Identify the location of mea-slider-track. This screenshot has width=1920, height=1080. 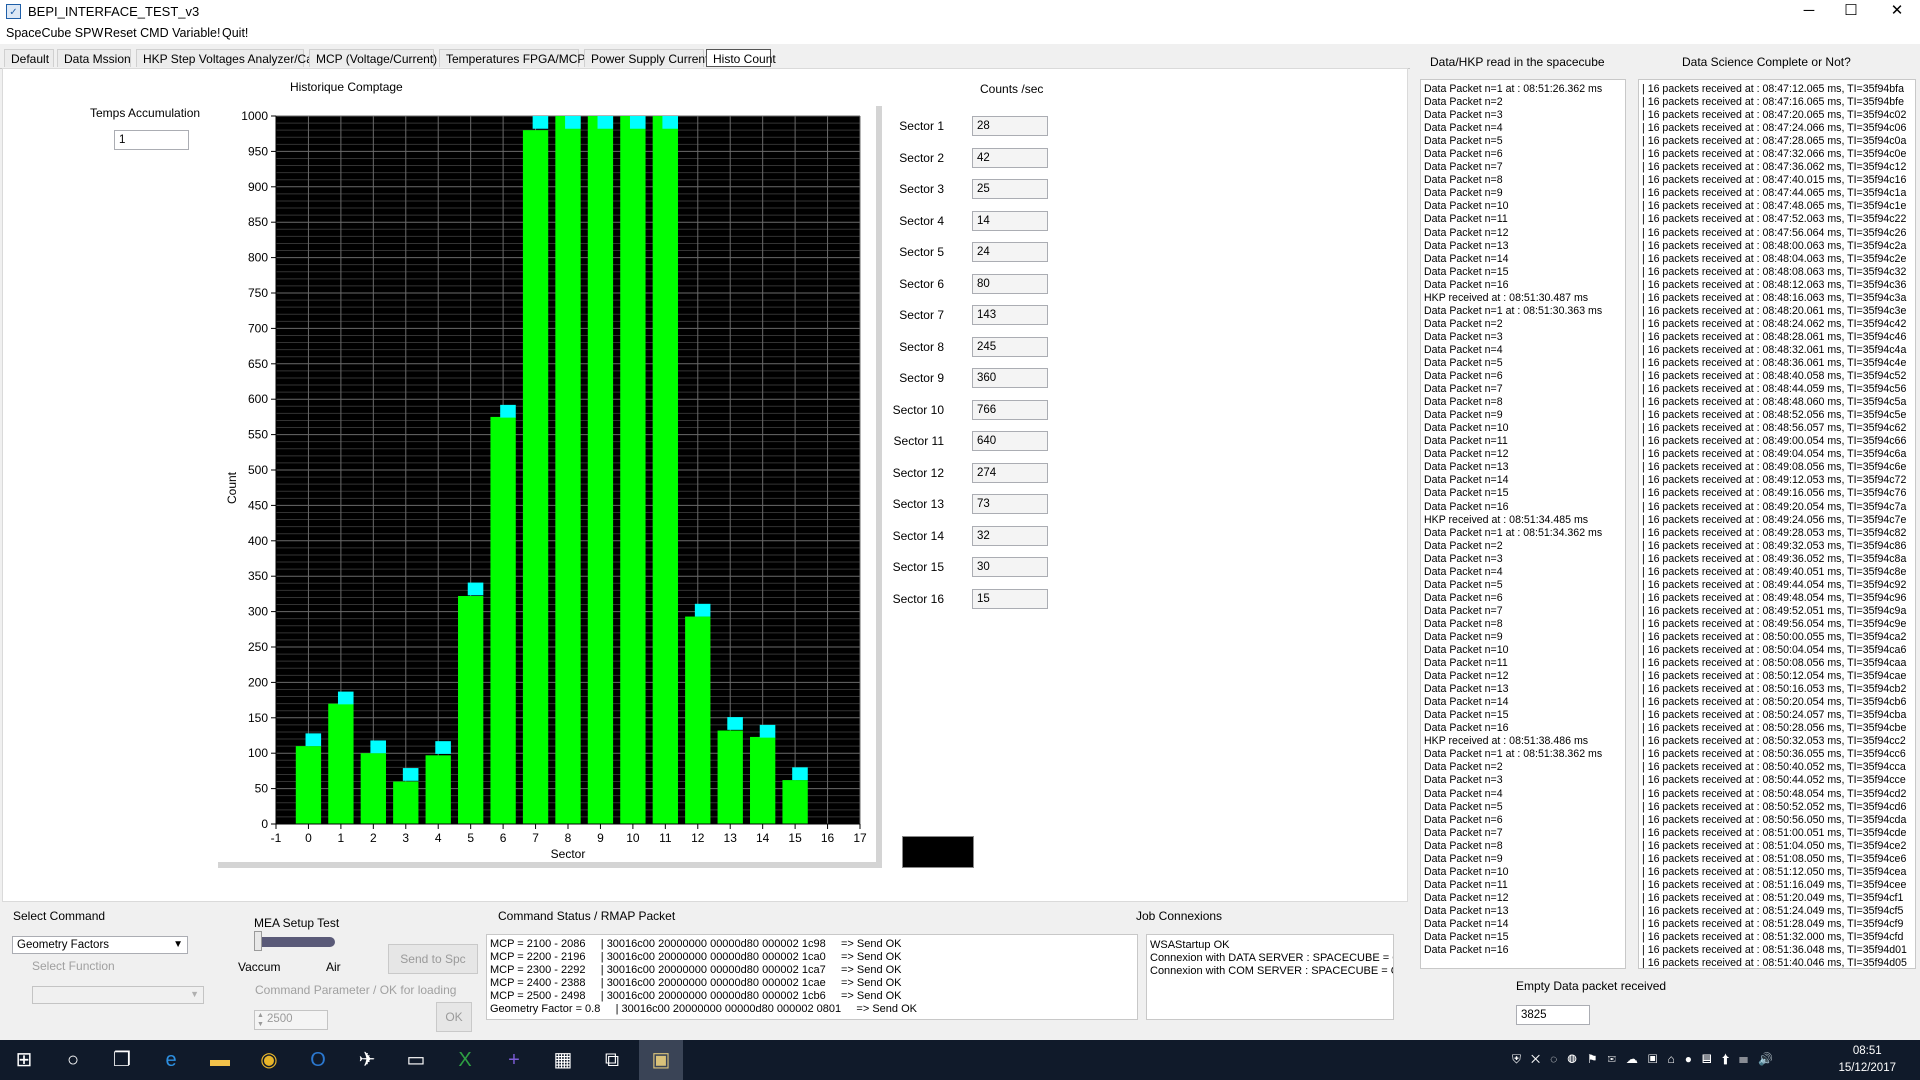
(295, 942).